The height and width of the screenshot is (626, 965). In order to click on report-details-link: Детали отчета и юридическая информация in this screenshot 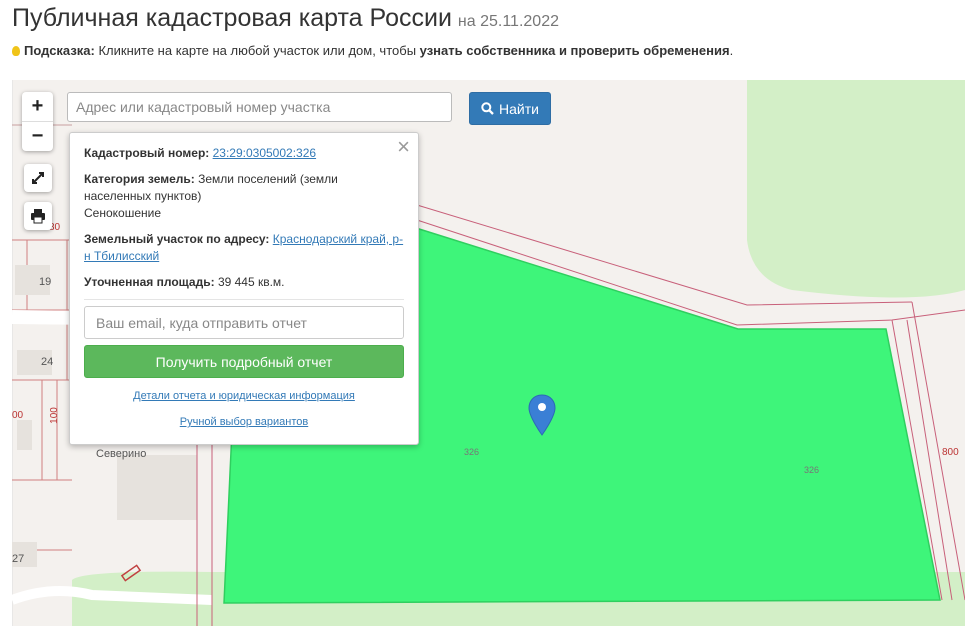, I will do `click(244, 396)`.